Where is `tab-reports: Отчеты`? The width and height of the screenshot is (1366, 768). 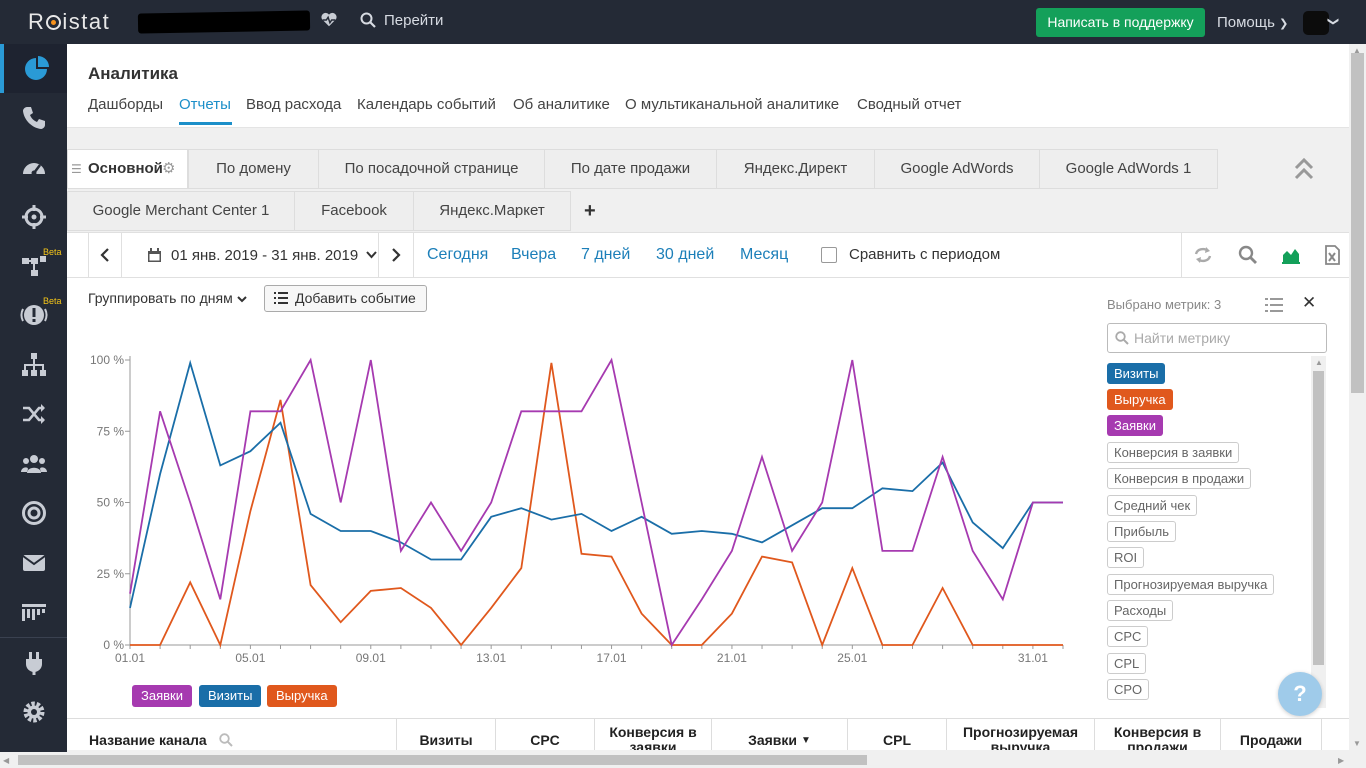 tab-reports: Отчеты is located at coordinates (205, 104).